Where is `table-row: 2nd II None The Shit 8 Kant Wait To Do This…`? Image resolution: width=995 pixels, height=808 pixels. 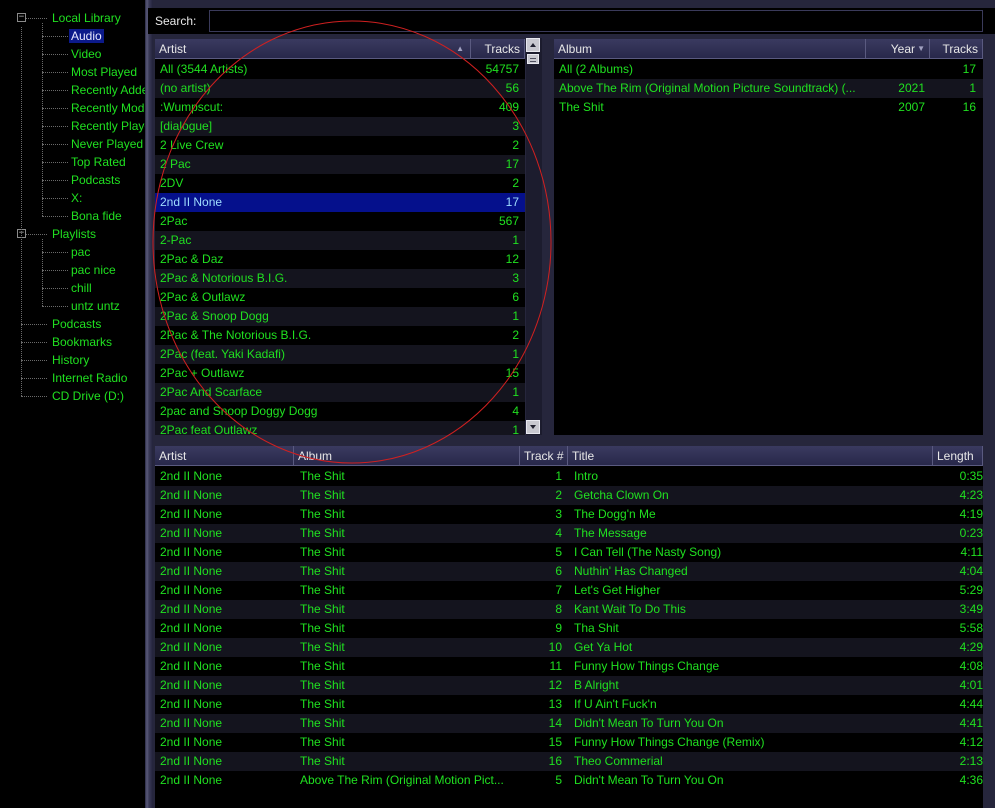
table-row: 2nd II None The Shit 8 Kant Wait To Do This… is located at coordinates (569, 609).